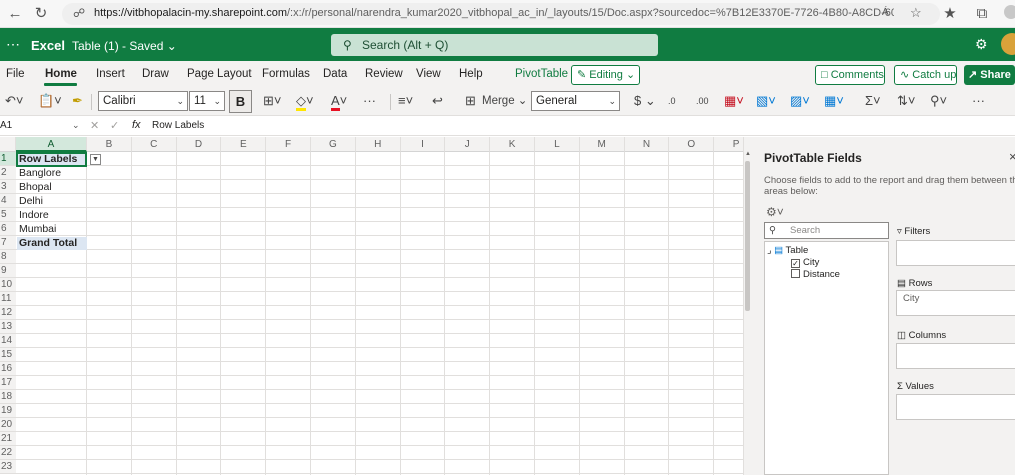 The image size is (1015, 475). Describe the element at coordinates (8, 397) in the screenshot. I see `row-header-18: 18` at that location.